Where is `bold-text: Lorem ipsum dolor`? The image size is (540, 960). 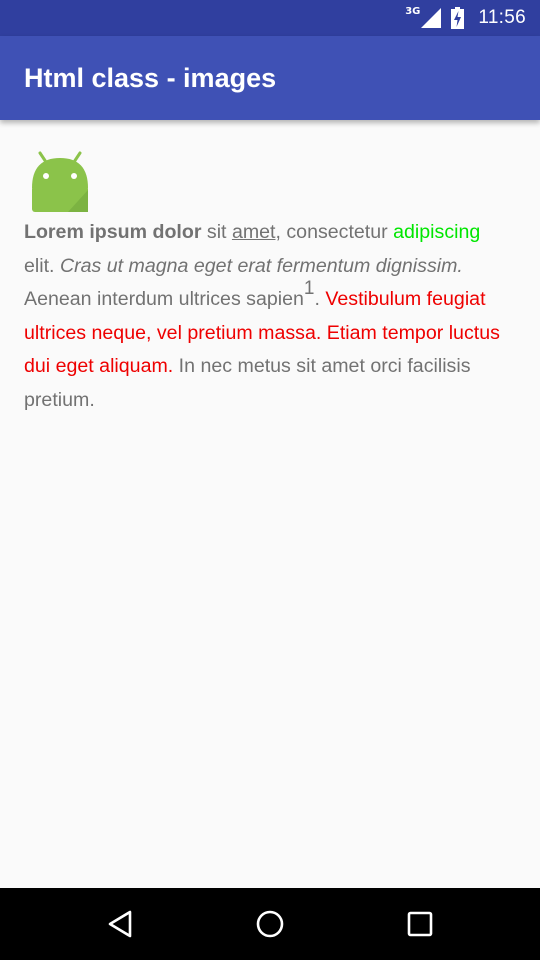
bold-text: Lorem ipsum dolor is located at coordinates (113, 232).